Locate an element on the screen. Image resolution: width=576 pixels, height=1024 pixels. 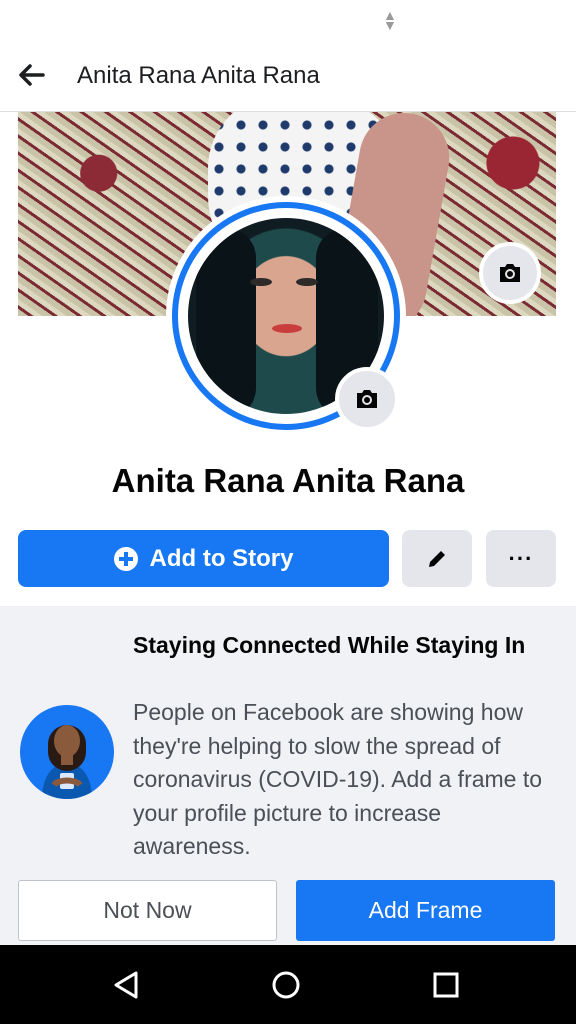
plus-circle-icon is located at coordinates (125, 558).